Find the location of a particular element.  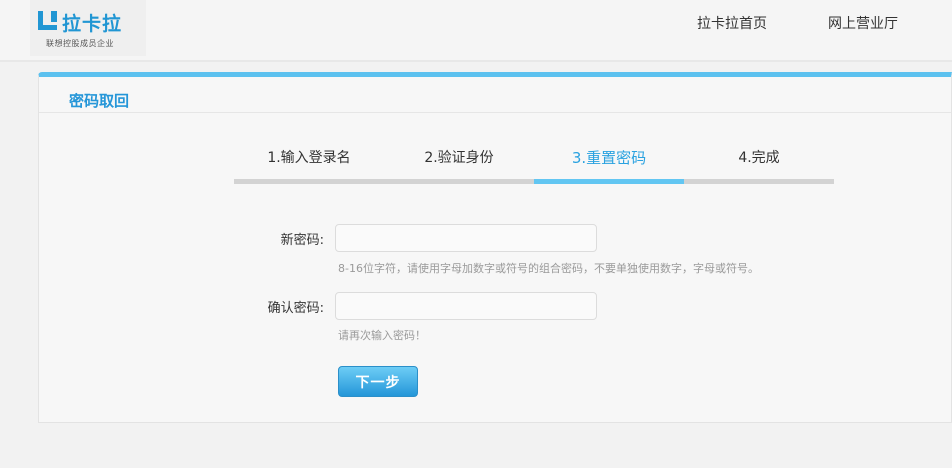

panel-divider is located at coordinates (495, 112).